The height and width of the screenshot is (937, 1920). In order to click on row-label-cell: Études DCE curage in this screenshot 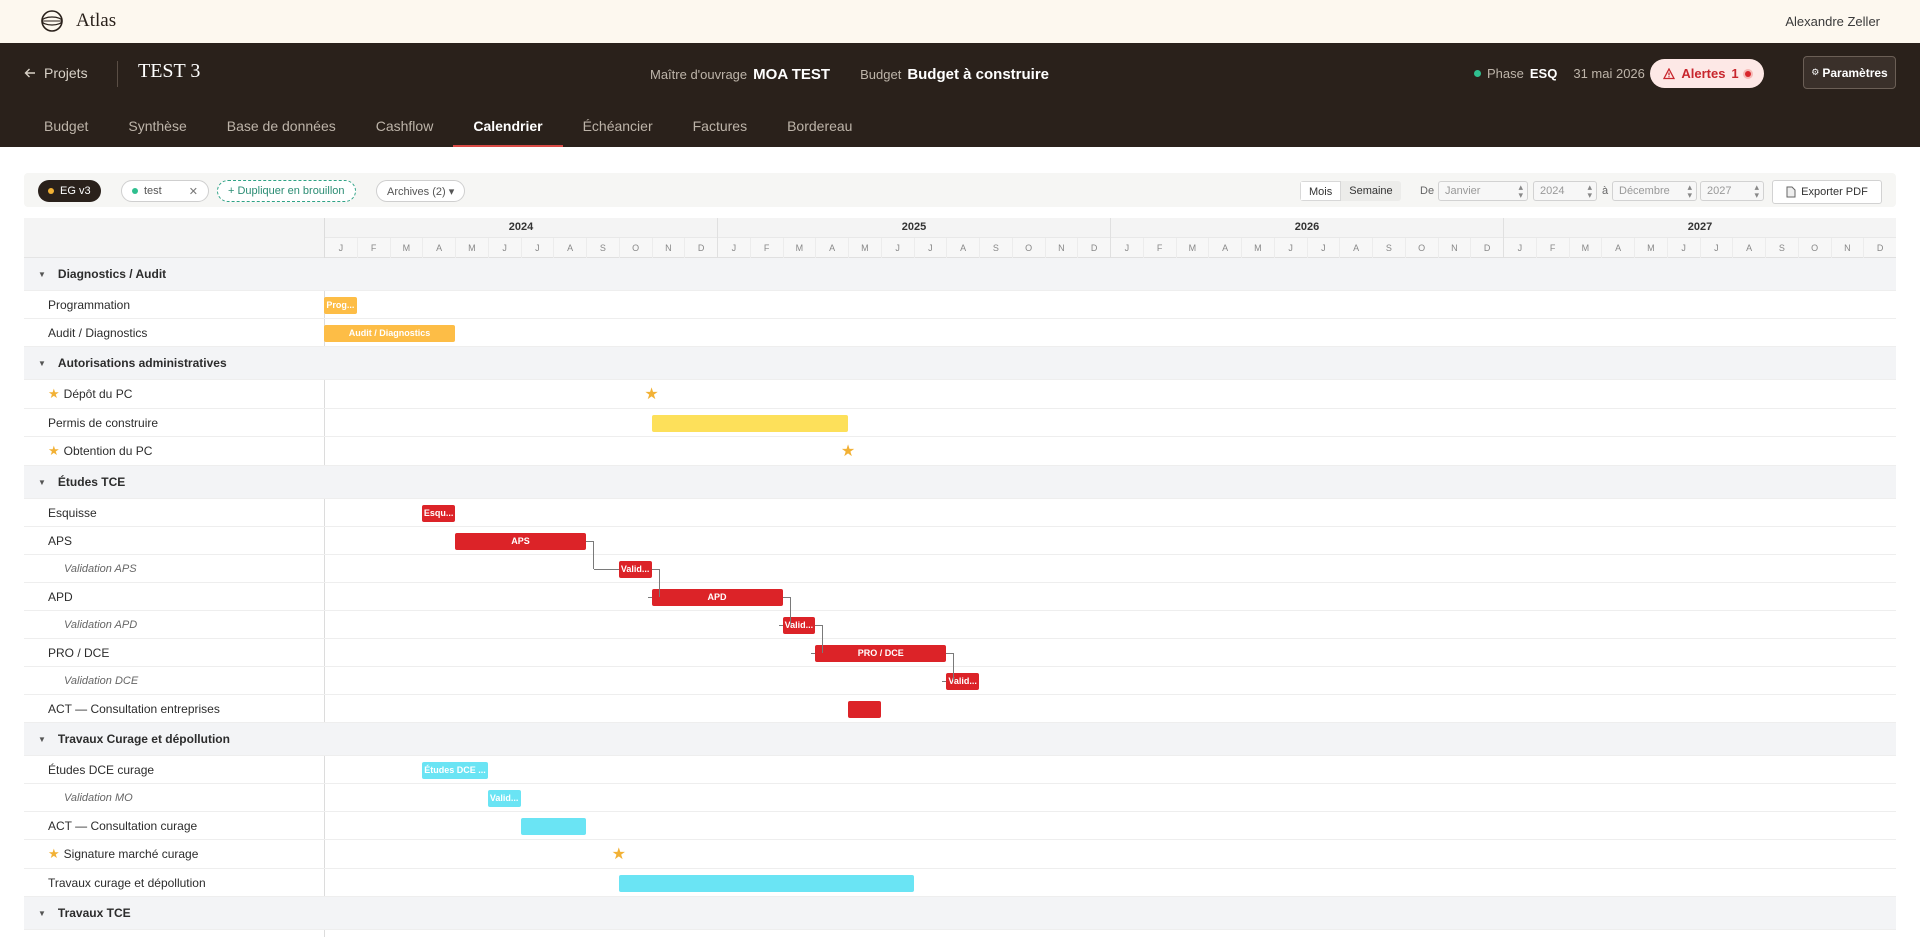, I will do `click(174, 769)`.